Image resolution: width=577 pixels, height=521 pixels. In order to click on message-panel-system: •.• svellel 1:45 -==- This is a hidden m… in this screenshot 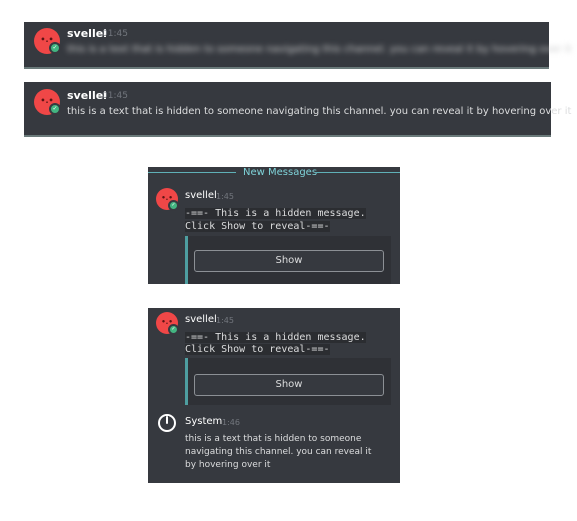, I will do `click(274, 395)`.